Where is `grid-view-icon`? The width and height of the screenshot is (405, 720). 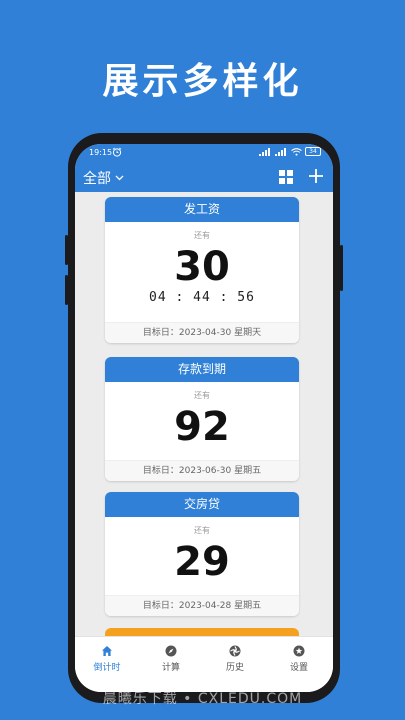
grid-view-icon is located at coordinates (286, 177).